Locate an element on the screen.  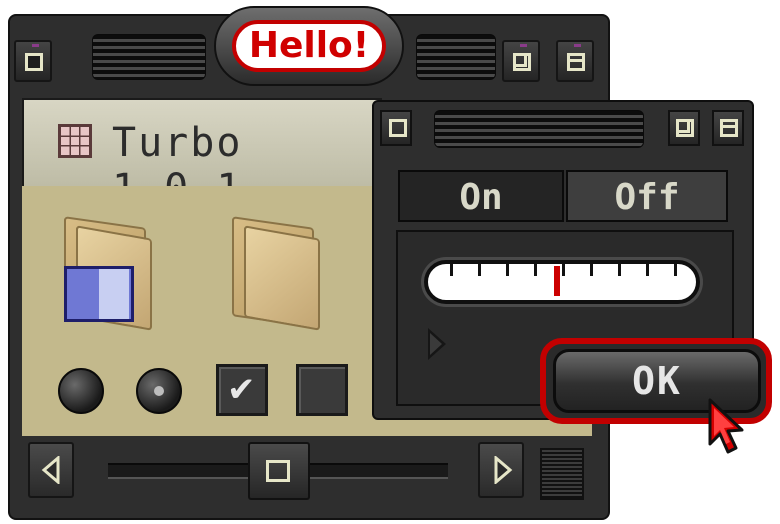
hello-badge: Hello! is located at coordinates (309, 46).